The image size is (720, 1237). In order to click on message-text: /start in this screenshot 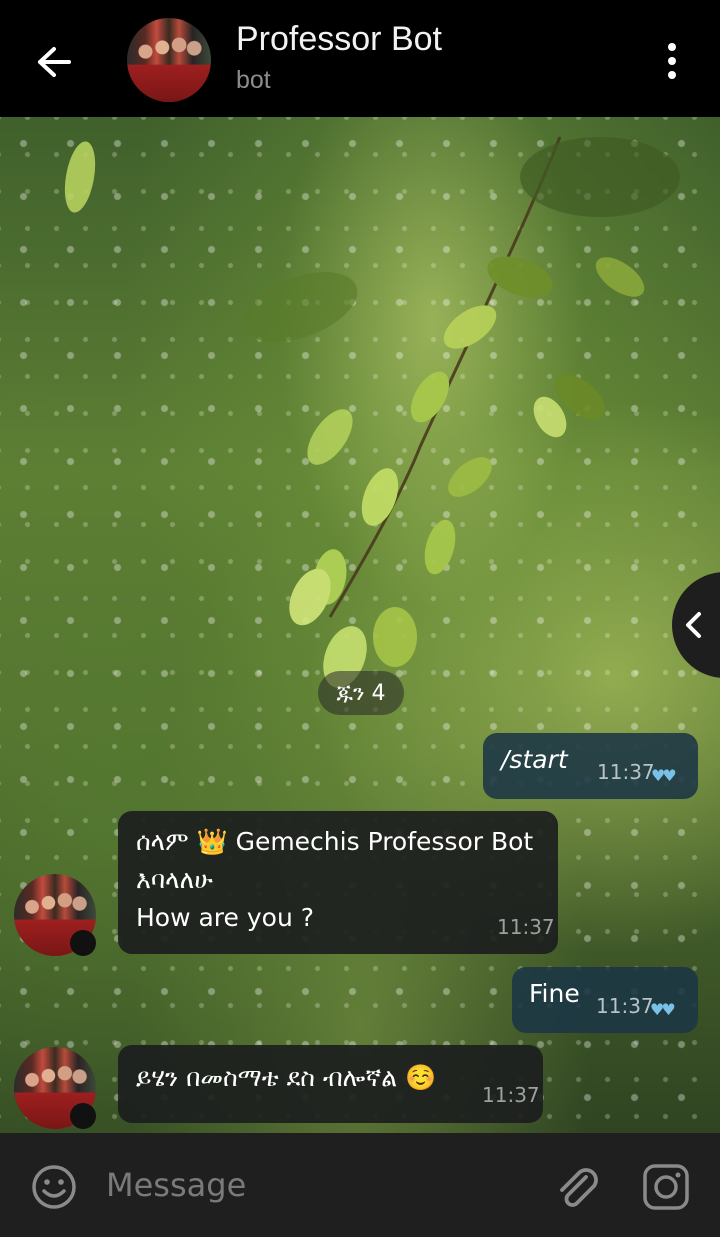, I will do `click(534, 759)`.